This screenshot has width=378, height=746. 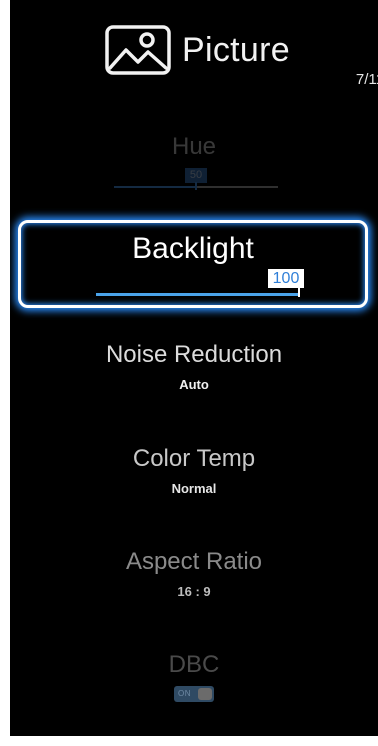 What do you see at coordinates (194, 488) in the screenshot?
I see `setting-color-temp-value: Normal` at bounding box center [194, 488].